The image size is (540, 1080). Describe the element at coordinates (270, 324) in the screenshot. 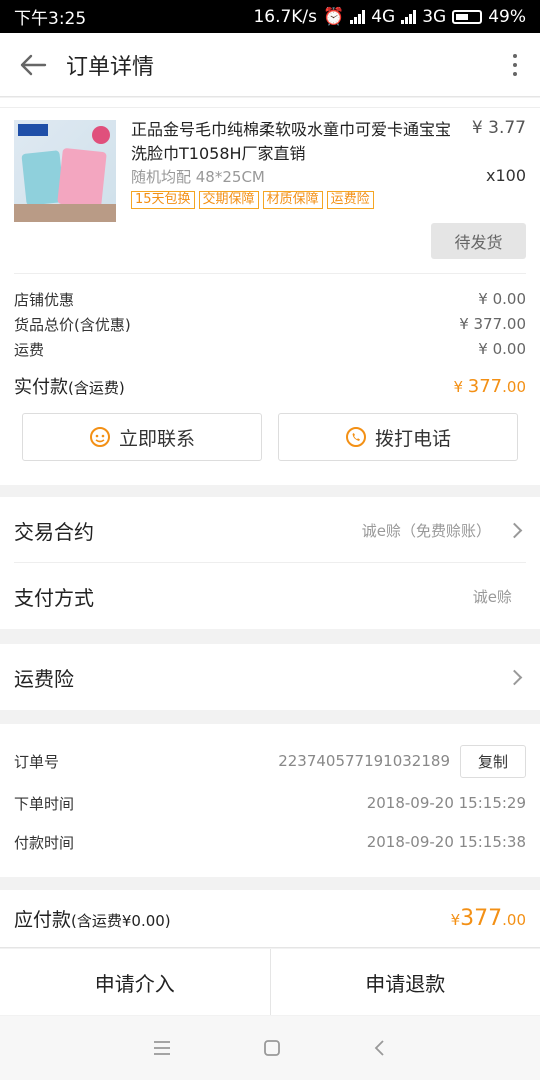

I see `goods-total-row: 货品总价(含优惠) ¥ 377.00` at that location.